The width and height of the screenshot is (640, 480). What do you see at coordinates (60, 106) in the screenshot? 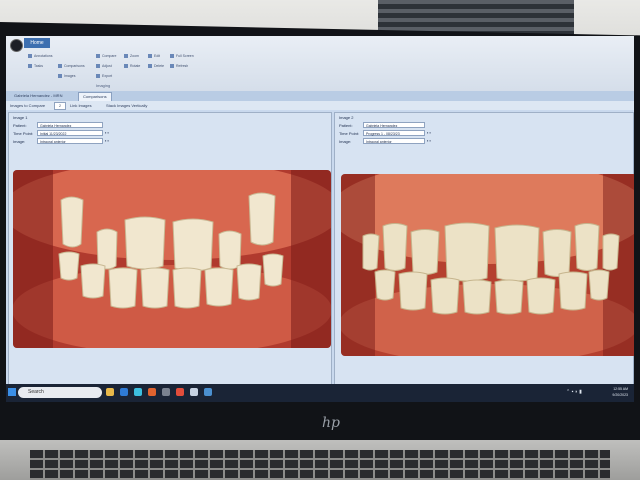
I see `images-count-field: 2` at bounding box center [60, 106].